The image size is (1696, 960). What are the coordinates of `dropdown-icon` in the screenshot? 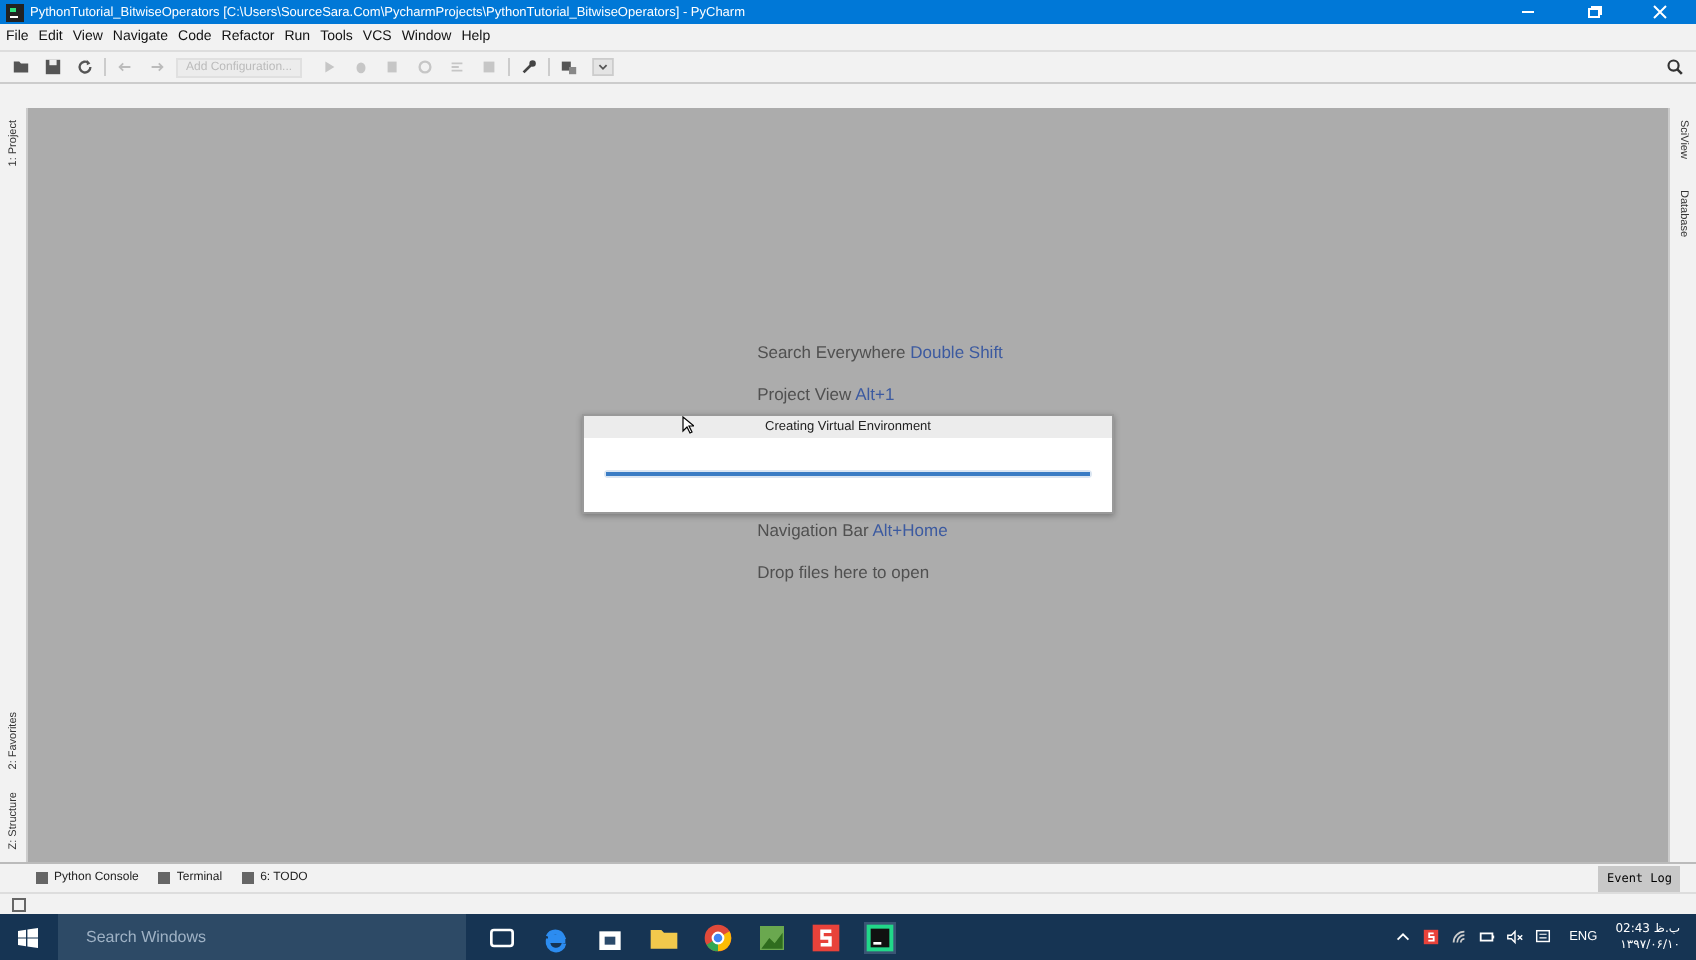 It's located at (603, 67).